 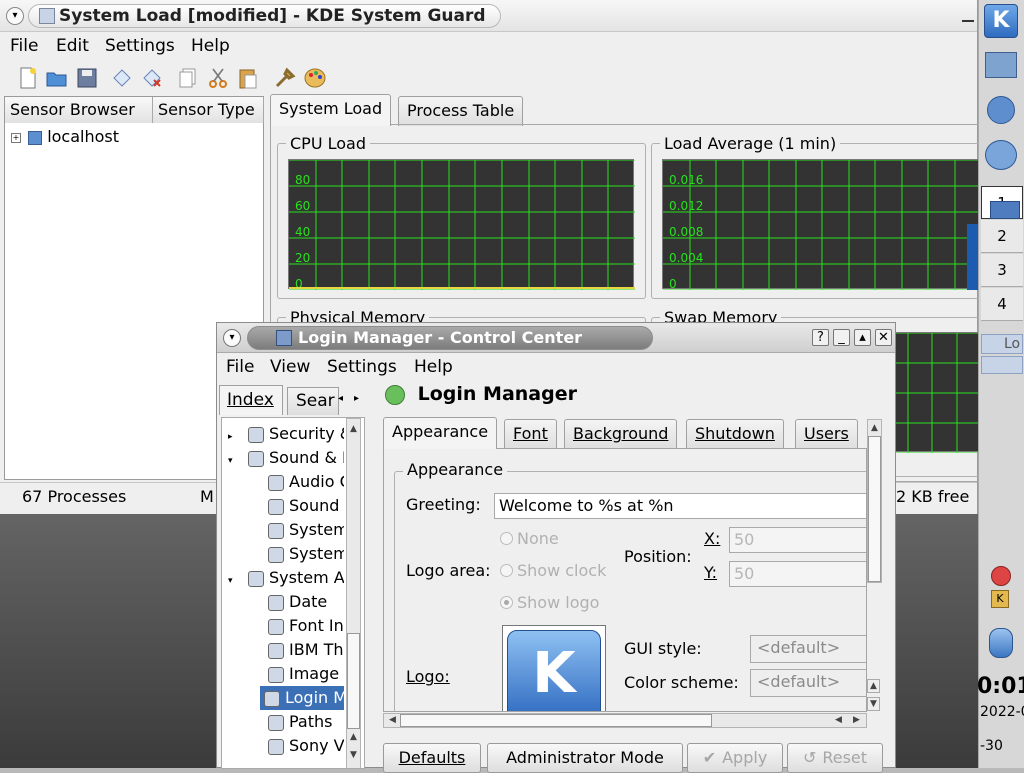 What do you see at coordinates (248, 78) in the screenshot?
I see `paste-icon` at bounding box center [248, 78].